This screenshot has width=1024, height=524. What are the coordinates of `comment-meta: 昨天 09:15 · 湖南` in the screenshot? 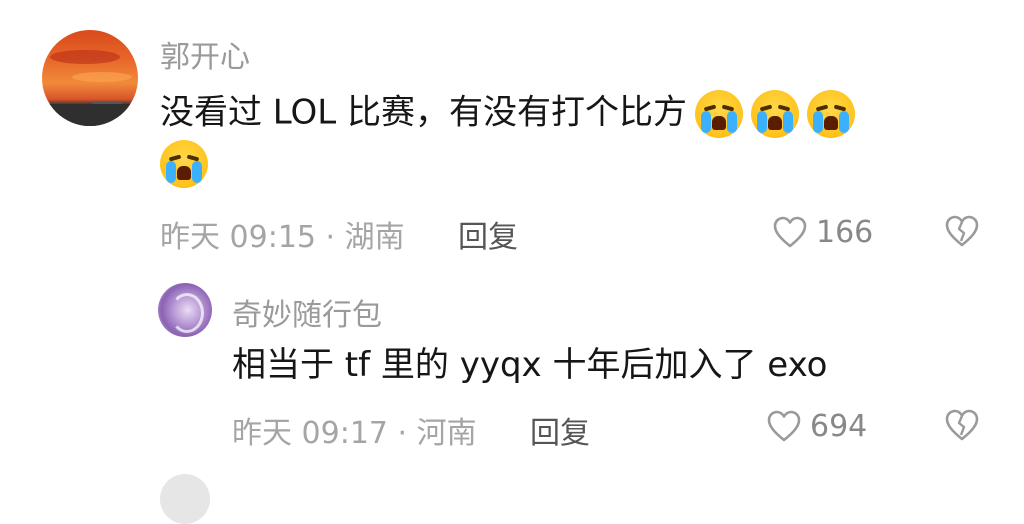 It's located at (282, 237).